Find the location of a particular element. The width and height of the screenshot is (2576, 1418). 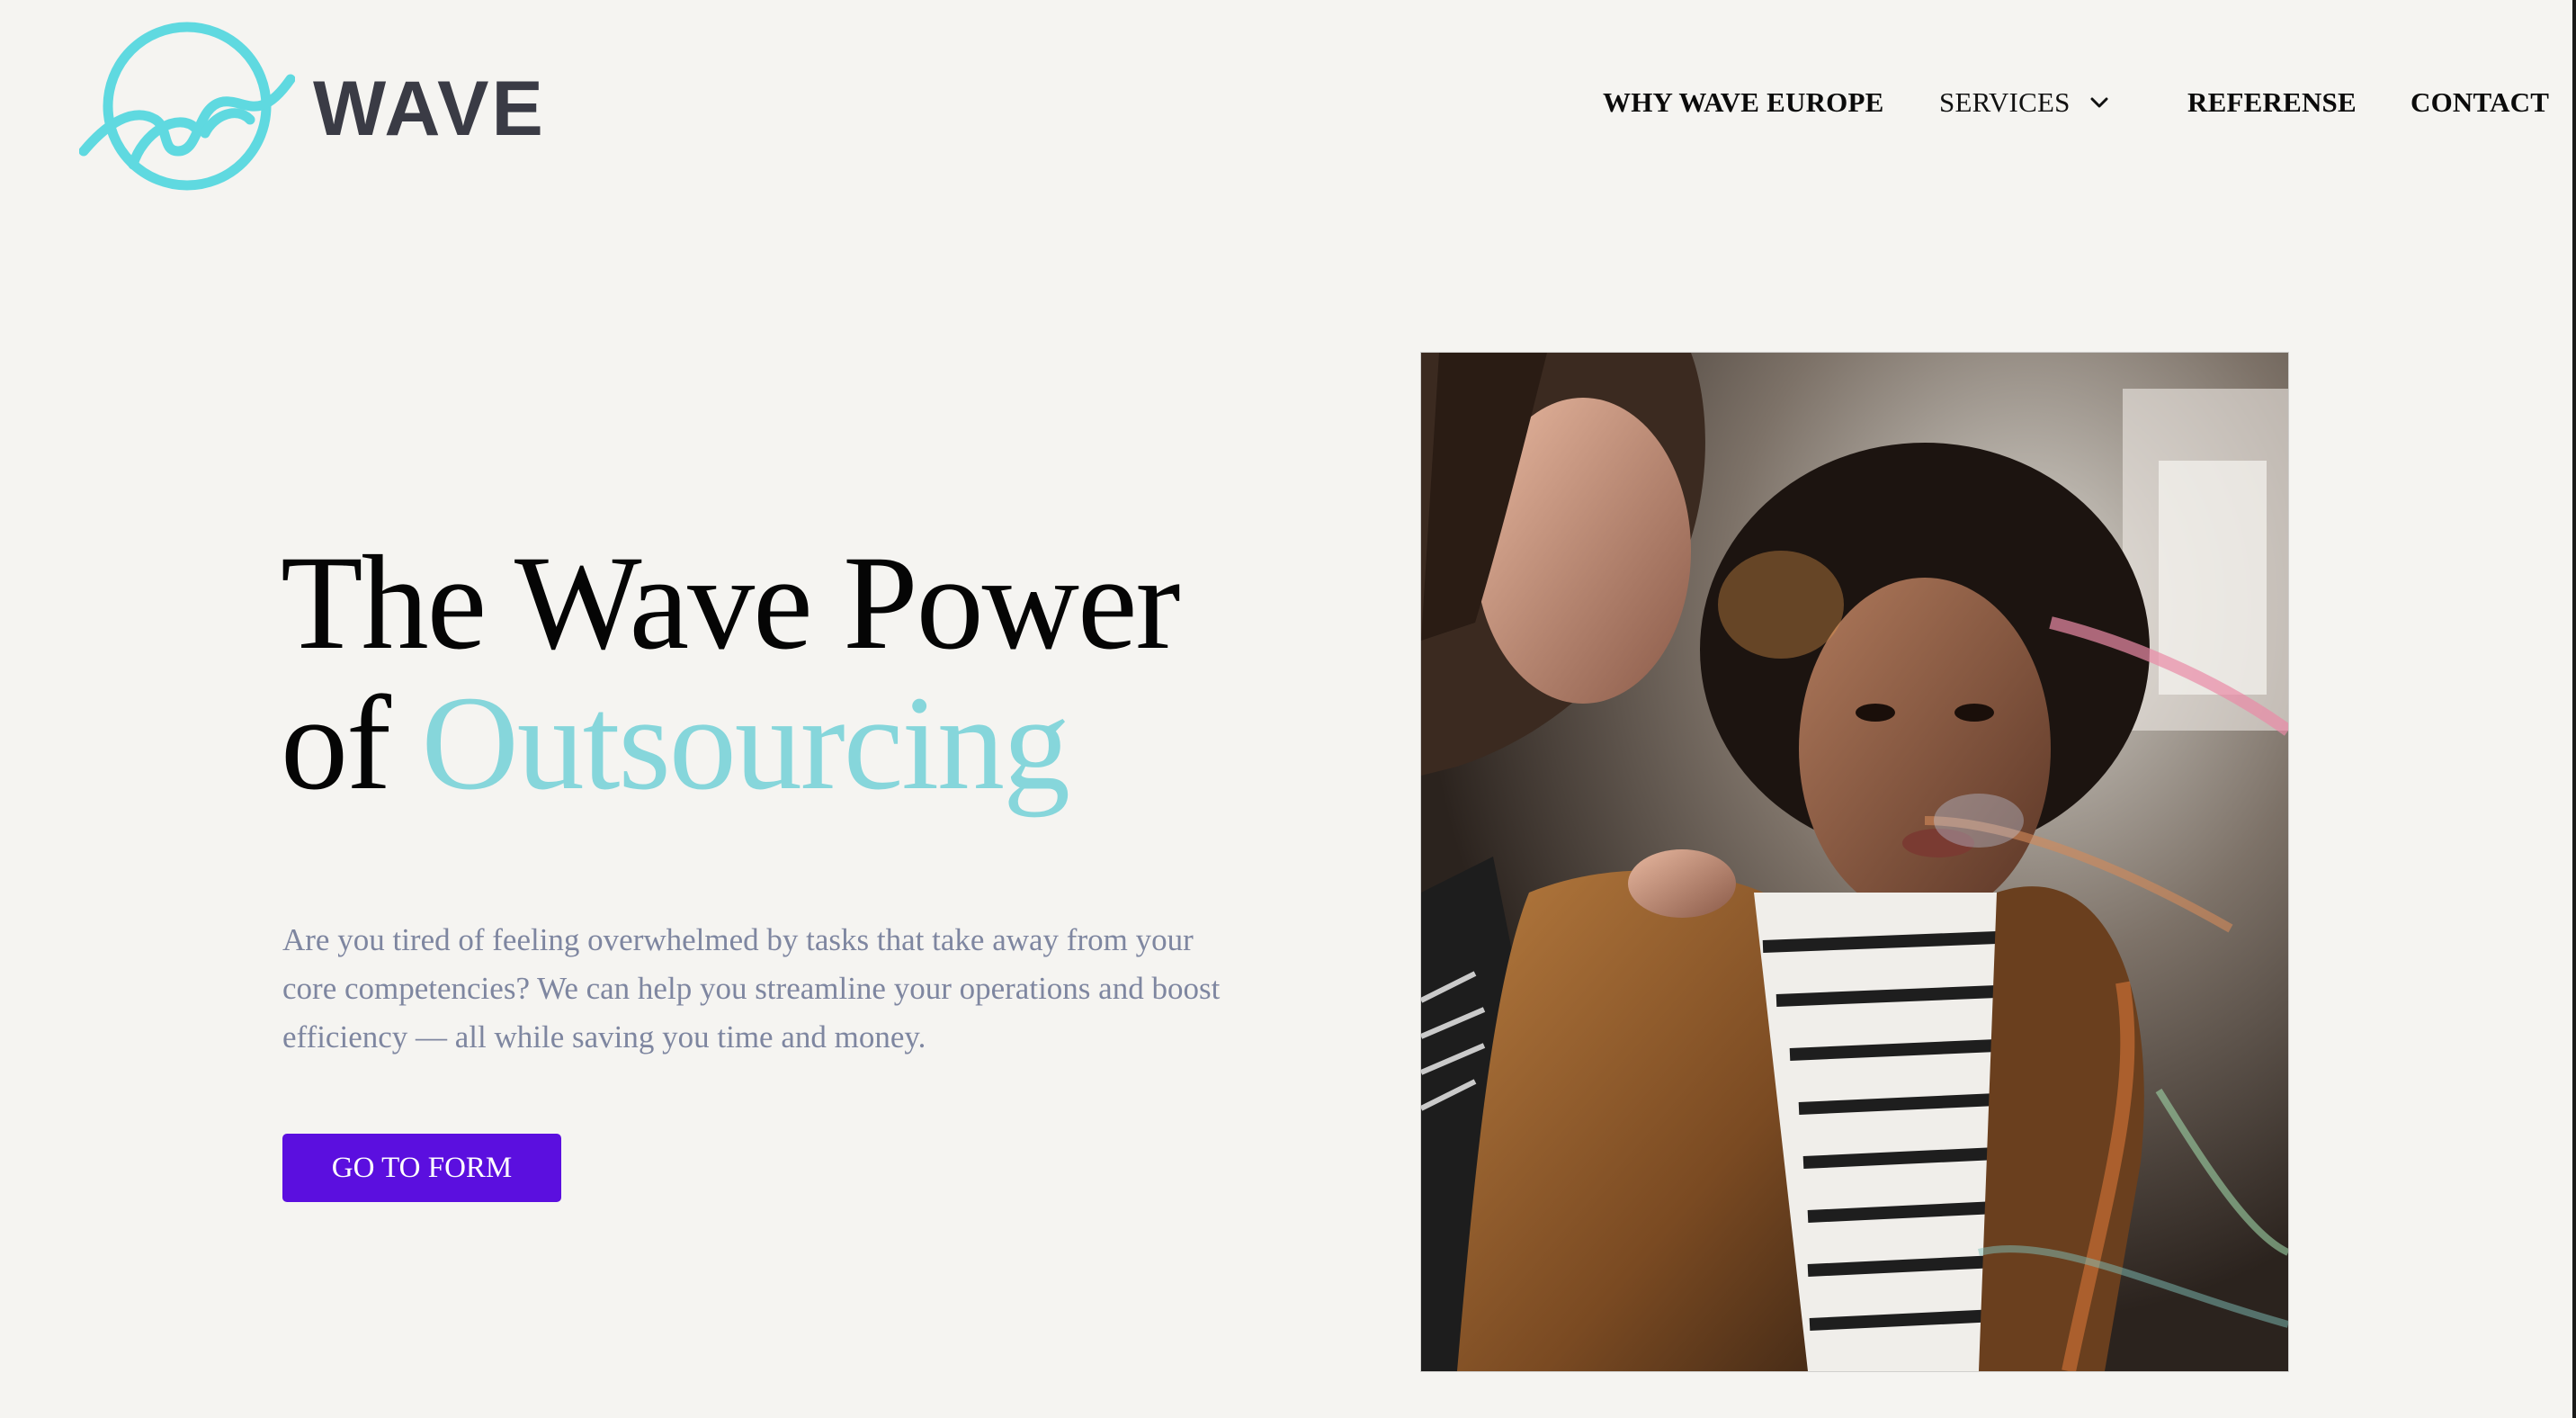

nav-item-services: SERVICES is located at coordinates (2023, 102).